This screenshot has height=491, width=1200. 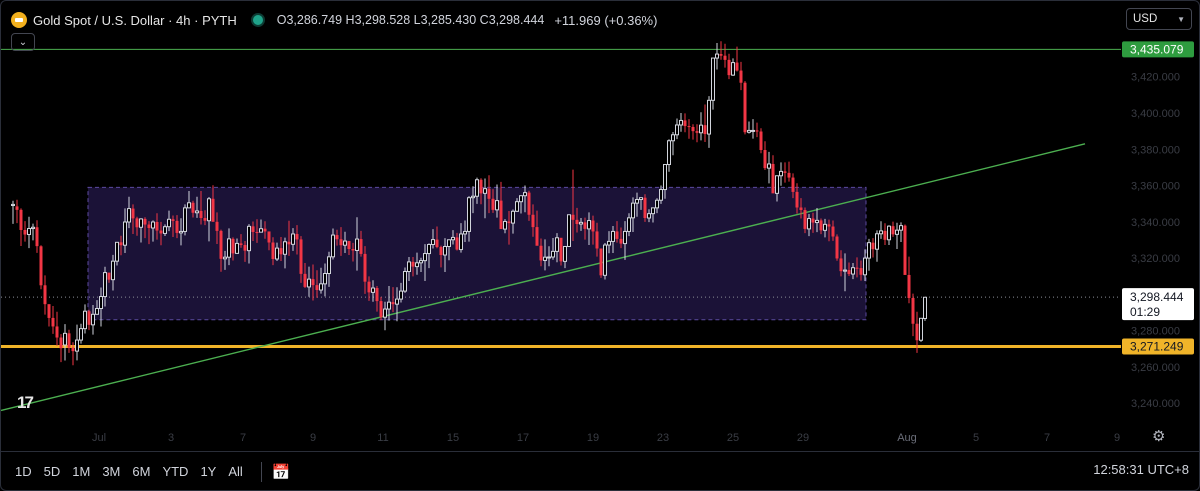 What do you see at coordinates (111, 471) in the screenshot?
I see `range-button-3m: 3M` at bounding box center [111, 471].